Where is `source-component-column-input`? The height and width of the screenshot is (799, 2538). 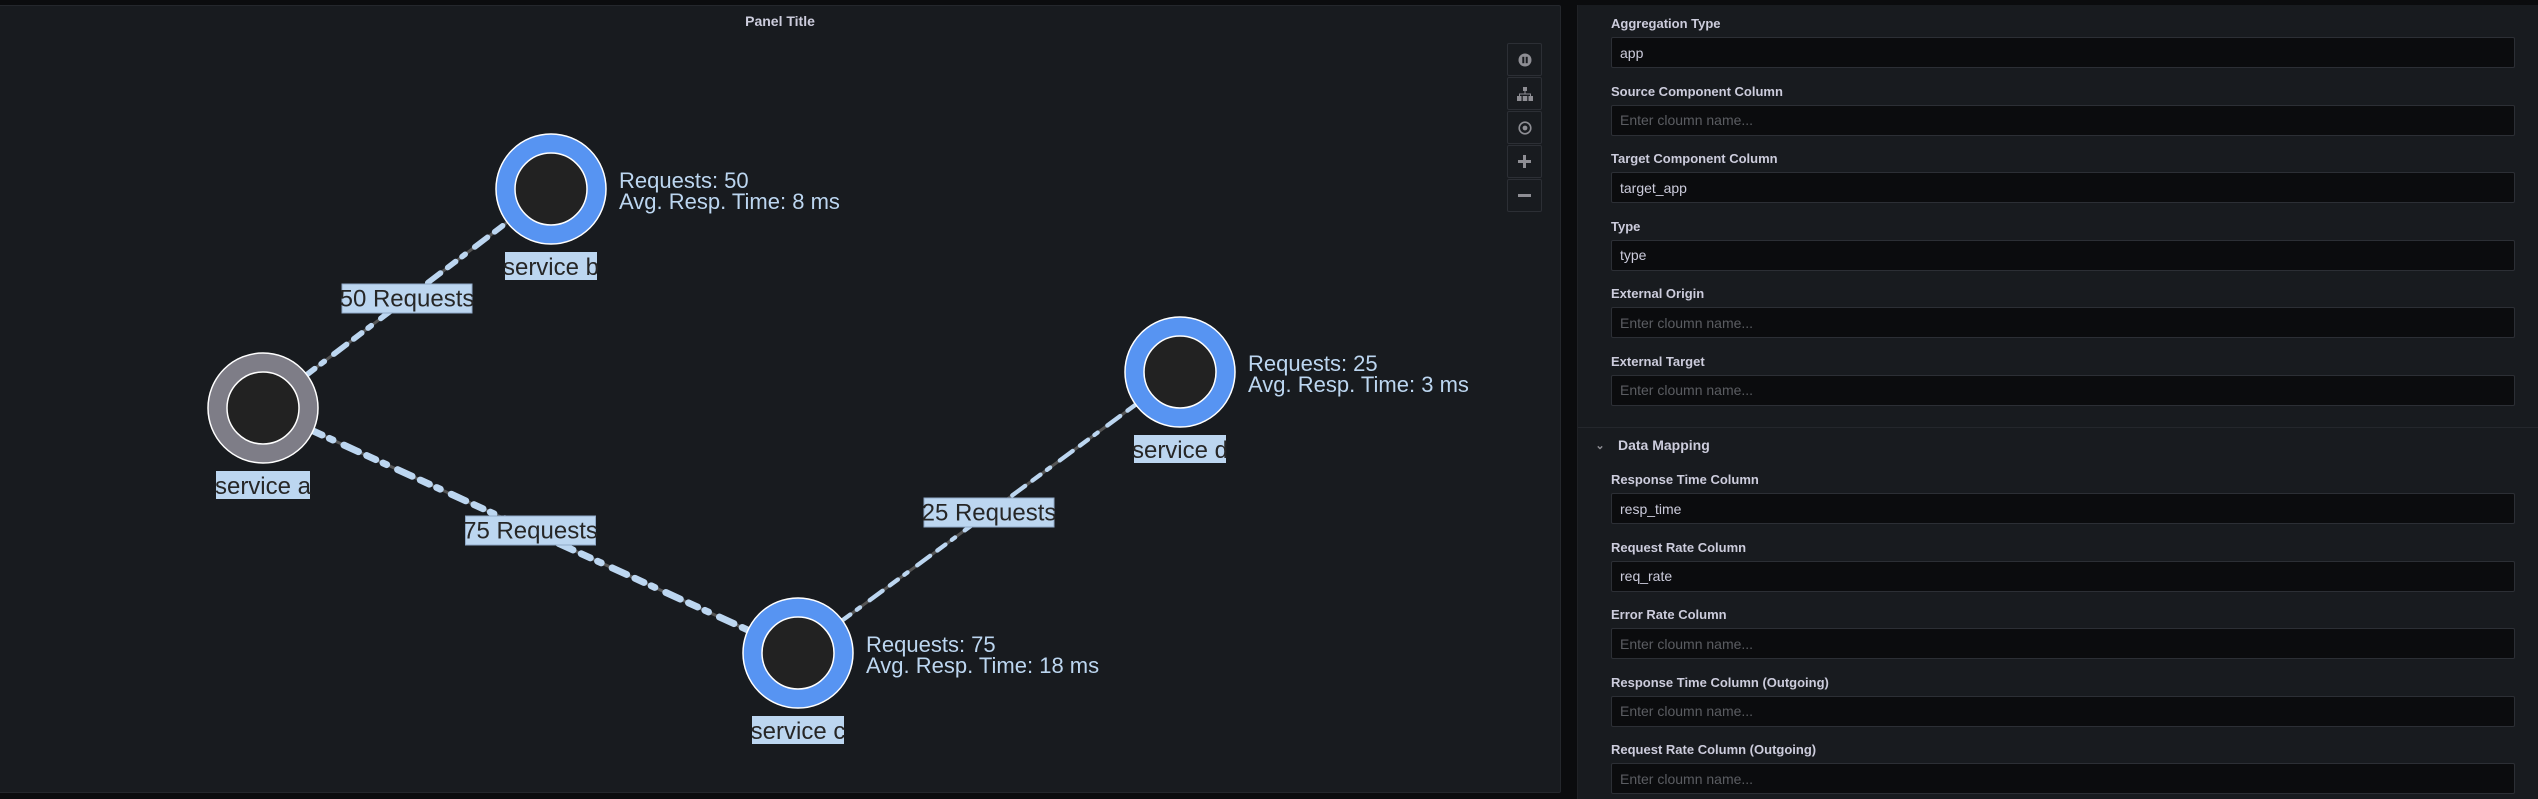 source-component-column-input is located at coordinates (2063, 120).